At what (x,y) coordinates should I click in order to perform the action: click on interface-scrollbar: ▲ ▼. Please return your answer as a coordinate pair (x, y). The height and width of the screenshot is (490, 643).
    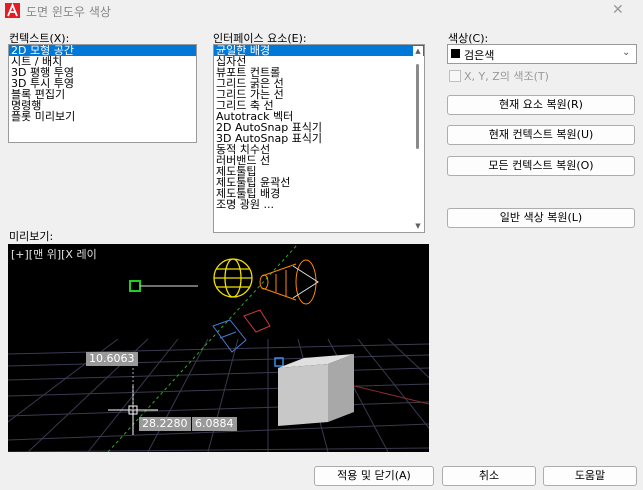
    Looking at the image, I should click on (418, 138).